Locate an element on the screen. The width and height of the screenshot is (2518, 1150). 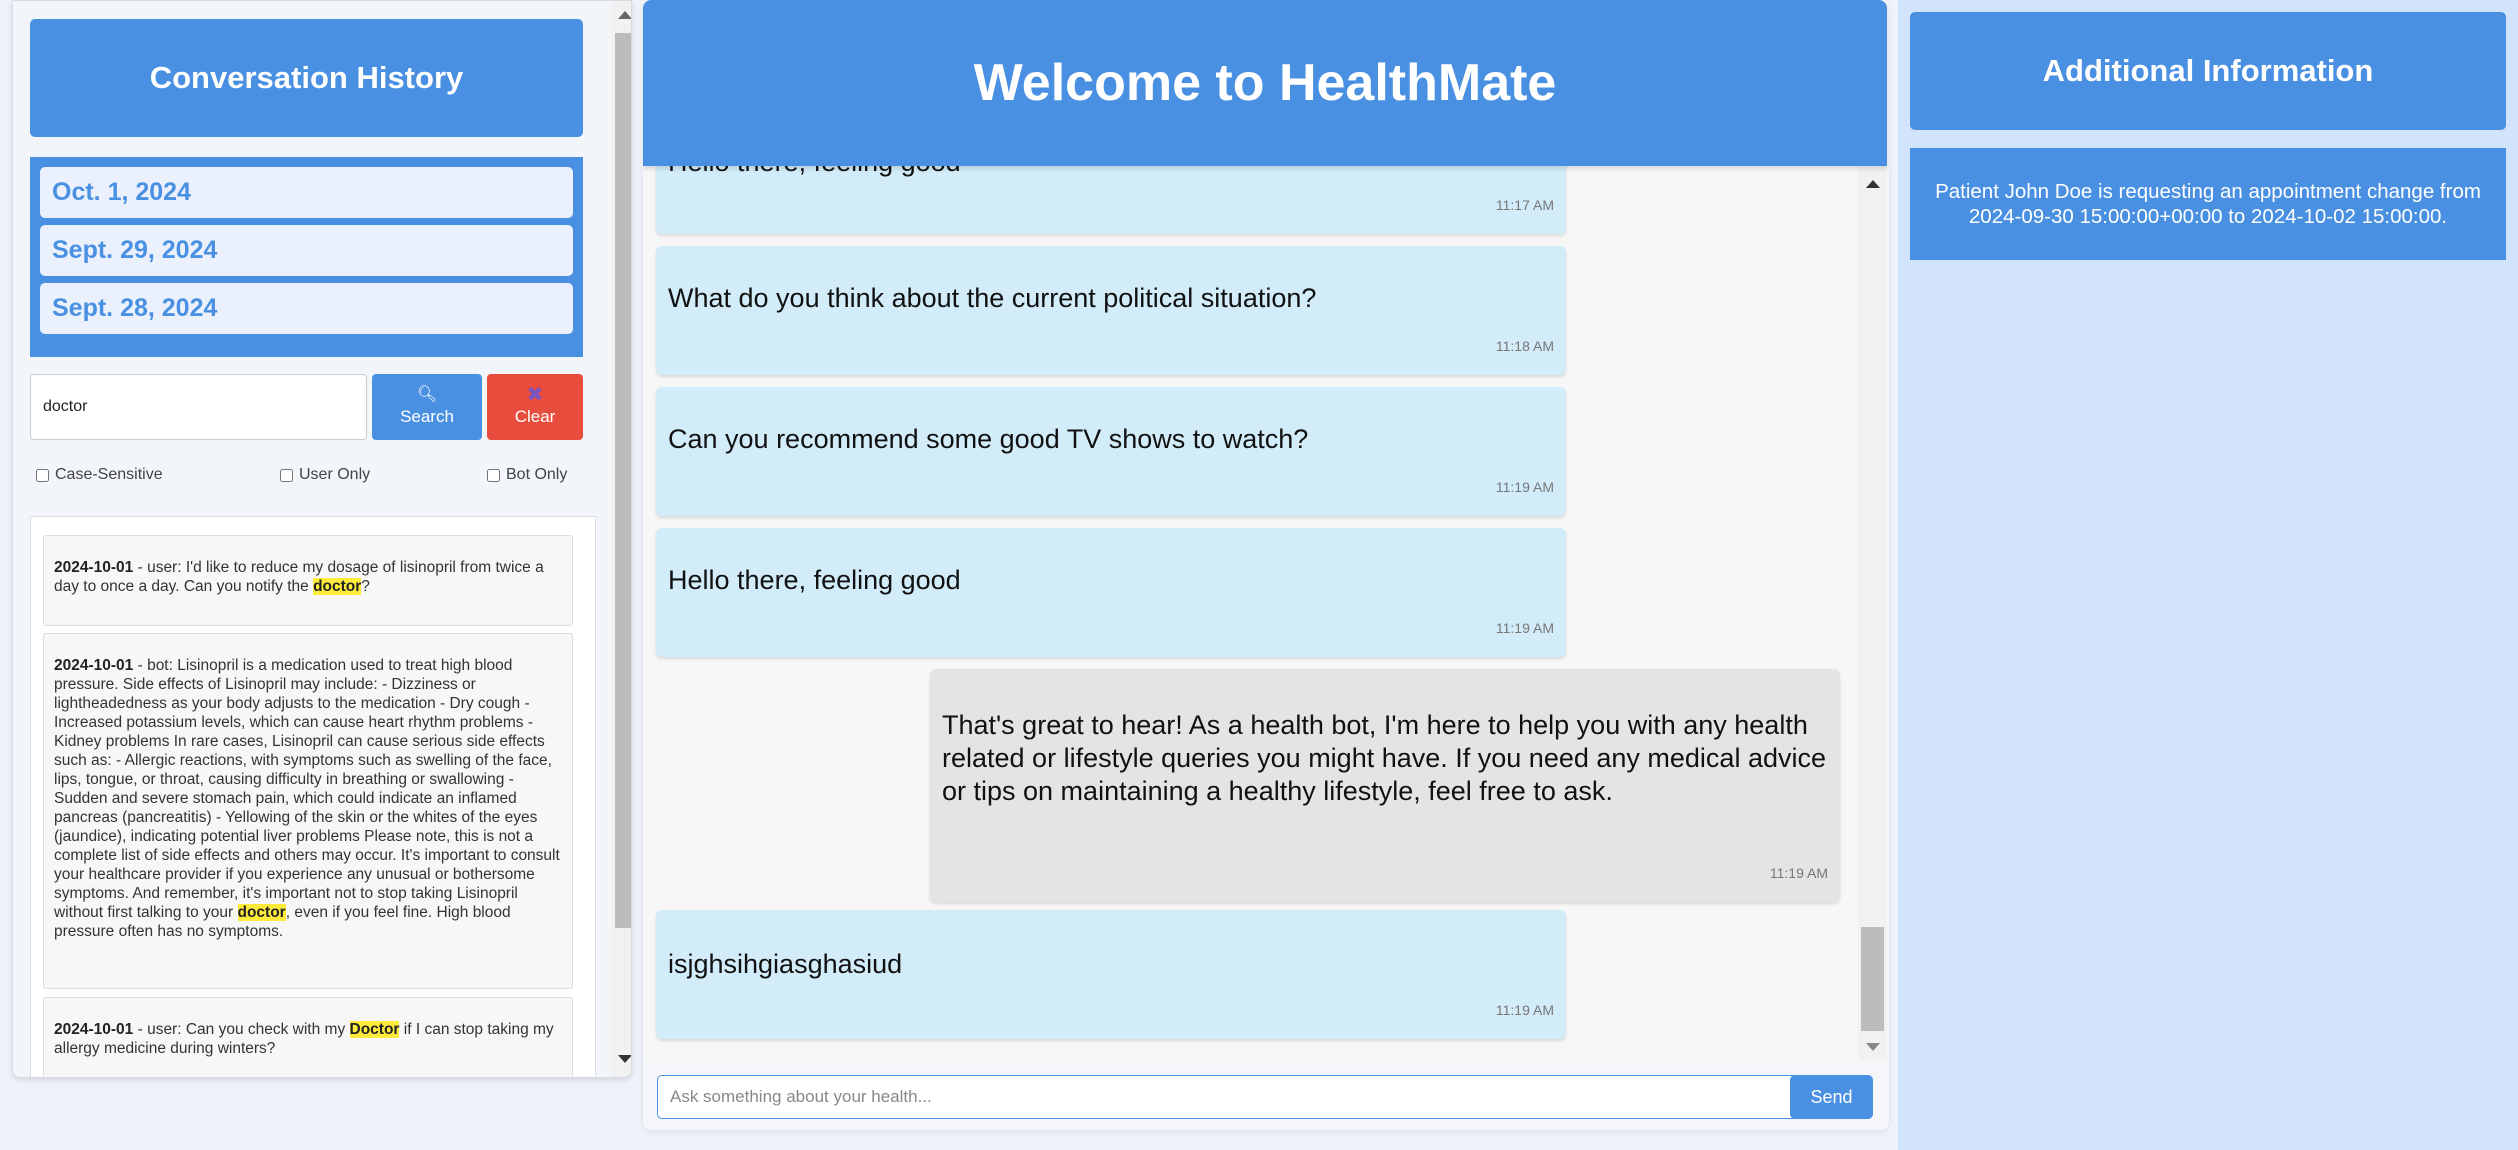
history-scrollbar is located at coordinates (621, 539).